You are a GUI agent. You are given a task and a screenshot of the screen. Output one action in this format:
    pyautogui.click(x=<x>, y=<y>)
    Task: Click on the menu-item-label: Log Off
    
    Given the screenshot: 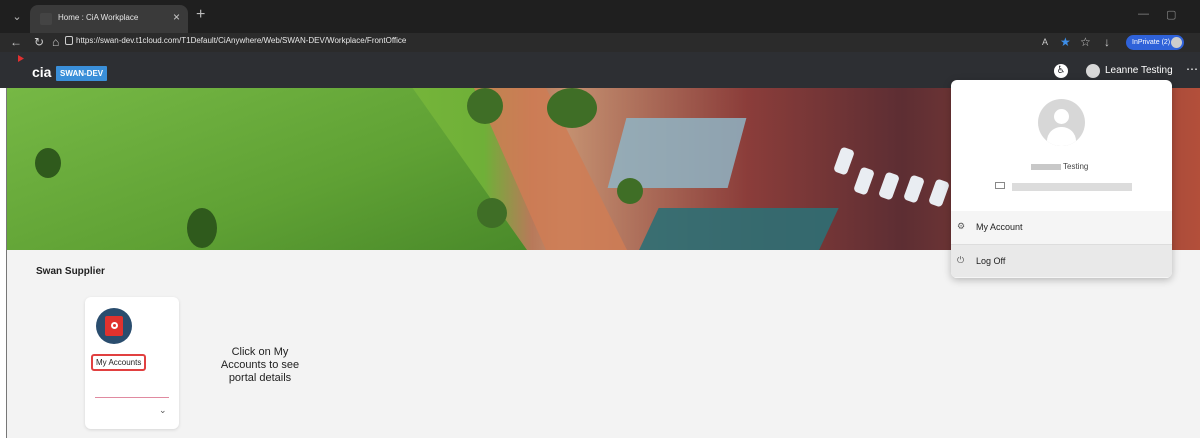 What is the action you would take?
    pyautogui.click(x=991, y=261)
    